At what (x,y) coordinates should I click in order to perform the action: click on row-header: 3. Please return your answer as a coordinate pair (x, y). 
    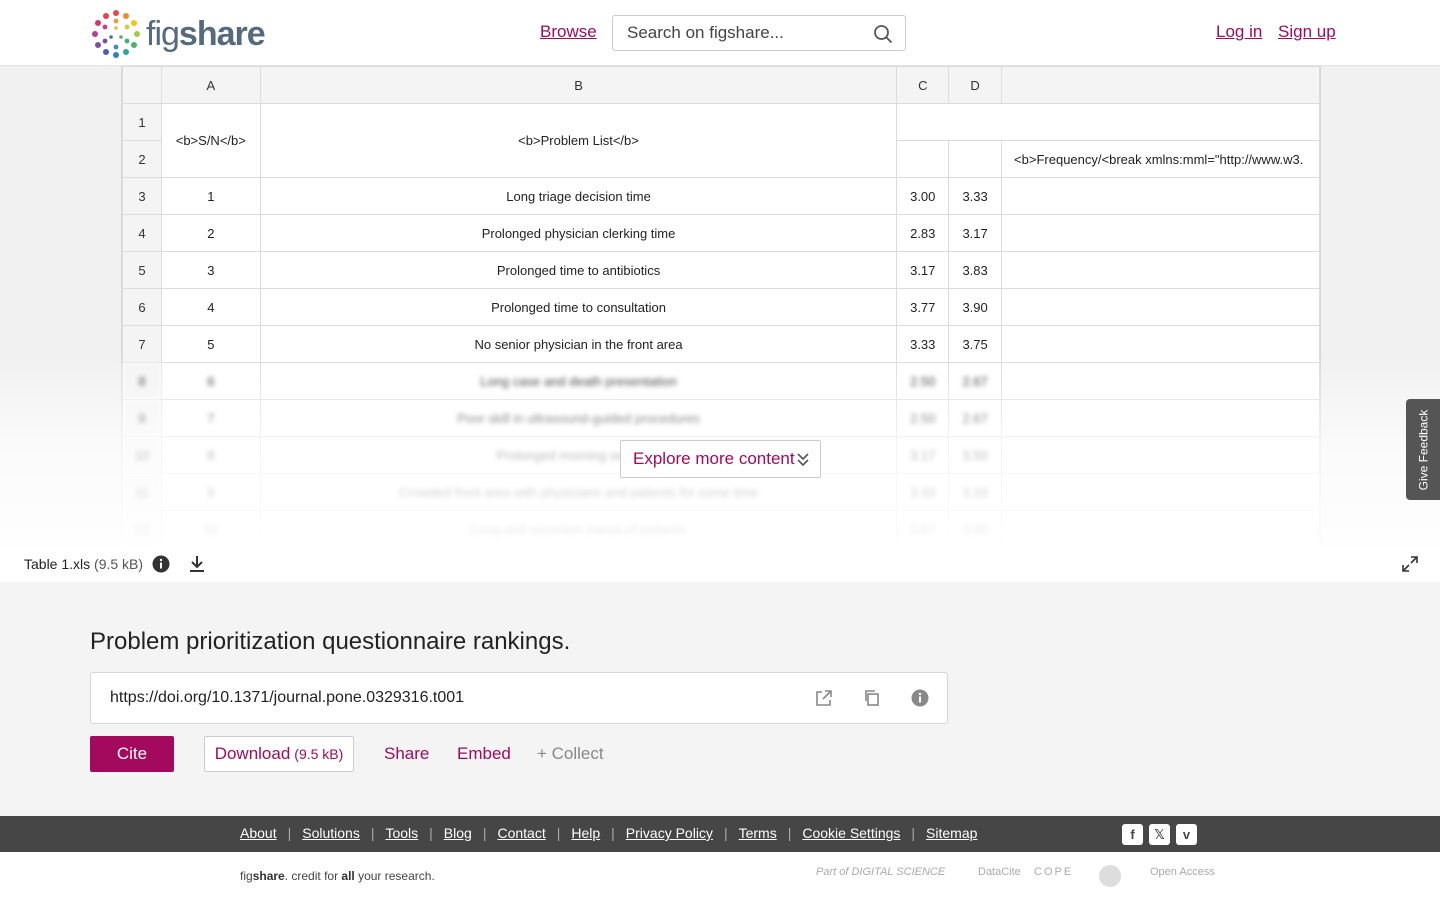
    Looking at the image, I should click on (142, 196).